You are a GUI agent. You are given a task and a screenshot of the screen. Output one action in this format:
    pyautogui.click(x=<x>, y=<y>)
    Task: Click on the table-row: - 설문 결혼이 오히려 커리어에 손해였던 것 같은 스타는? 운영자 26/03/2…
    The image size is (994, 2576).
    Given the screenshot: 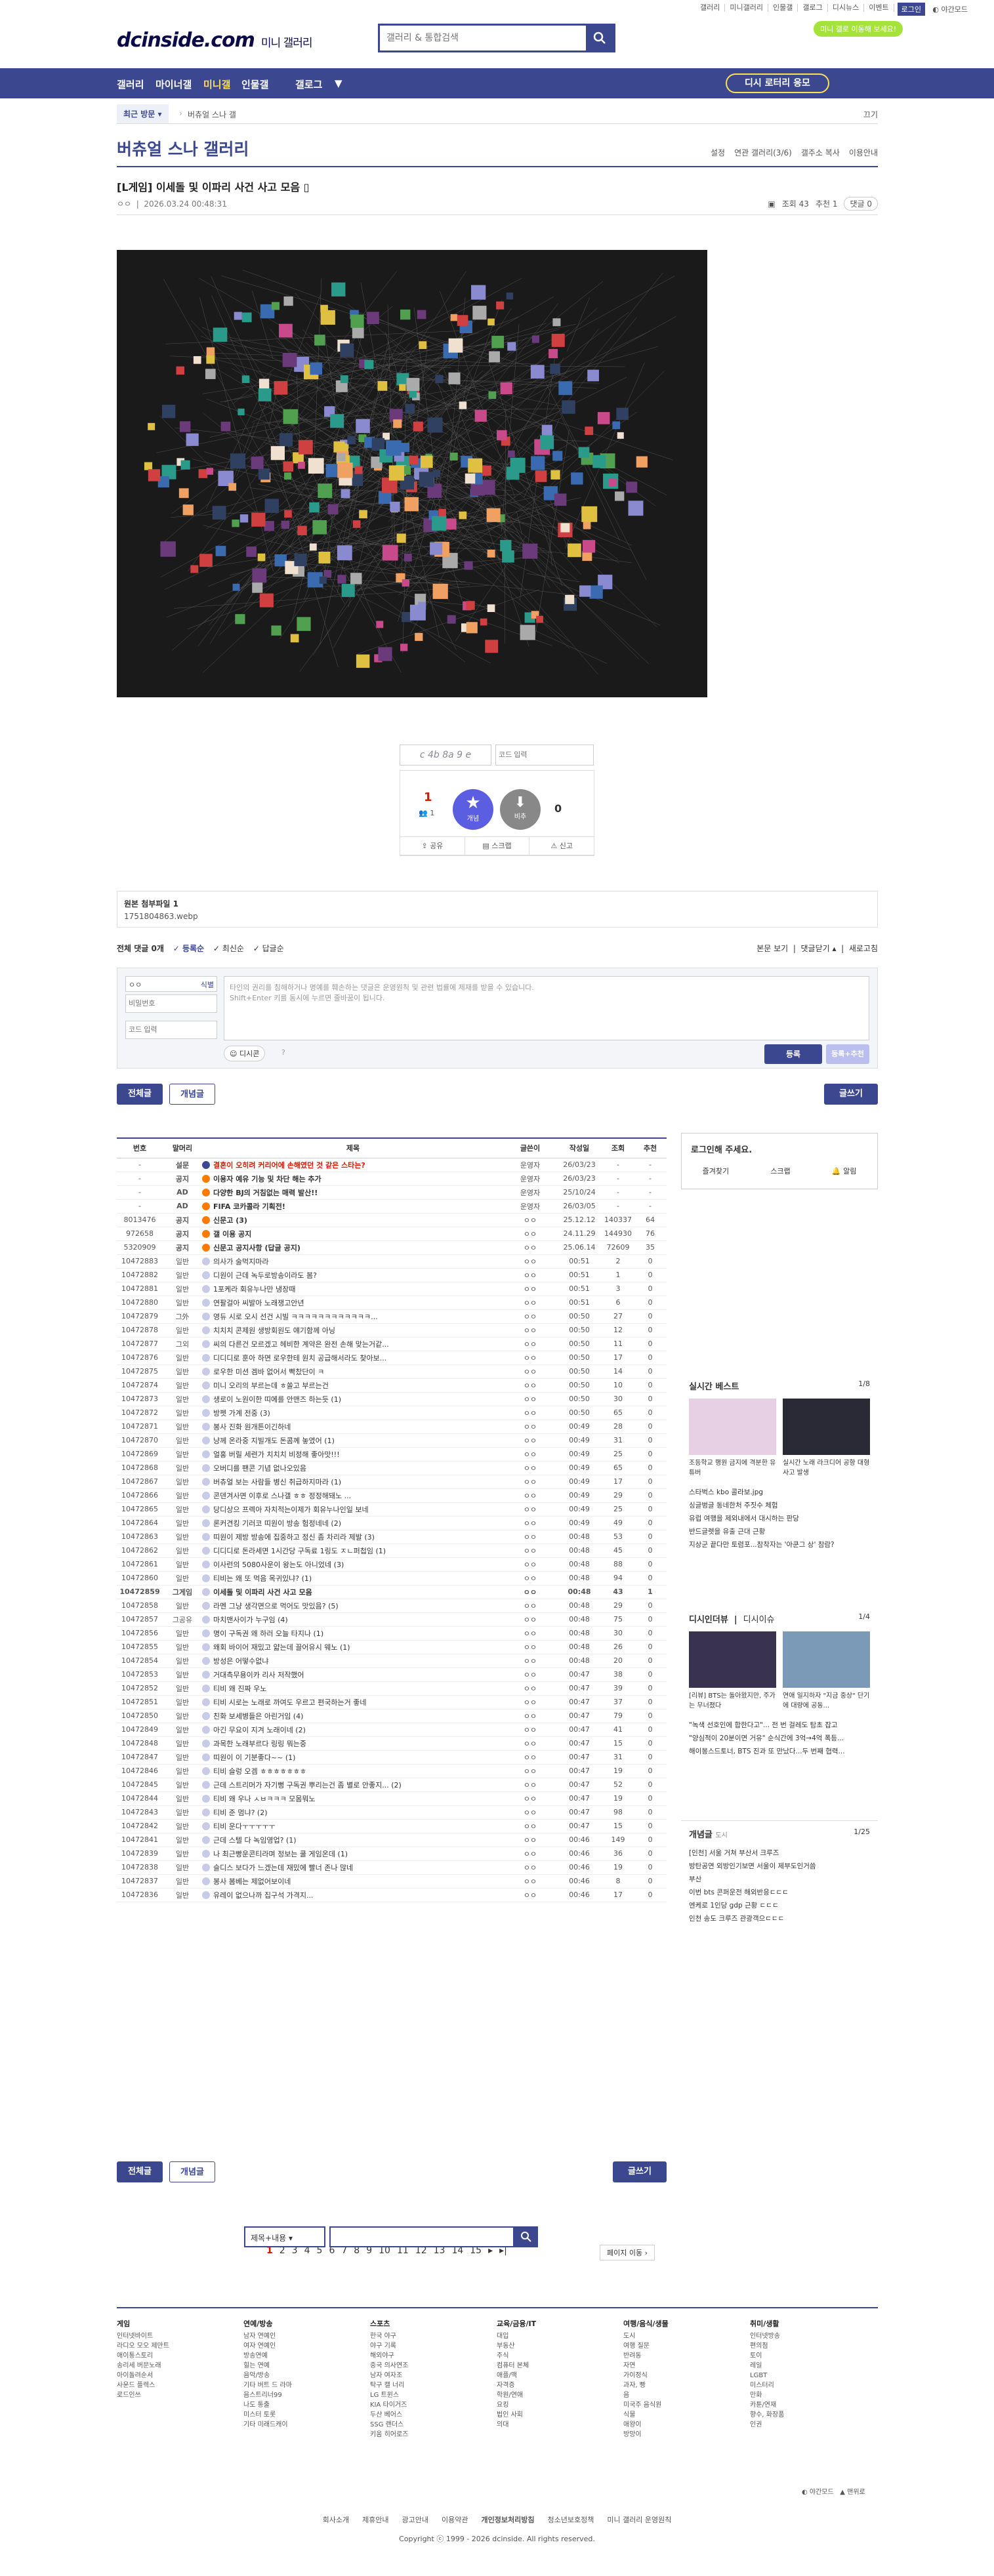 What is the action you would take?
    pyautogui.click(x=392, y=1165)
    